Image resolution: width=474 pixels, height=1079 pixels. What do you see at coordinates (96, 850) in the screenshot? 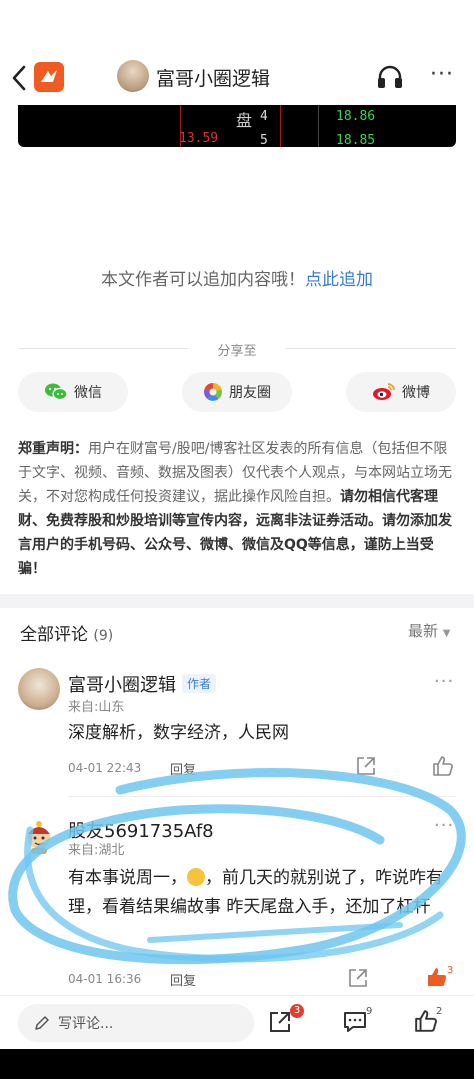
I see `commenter-location: 来自:湖北` at bounding box center [96, 850].